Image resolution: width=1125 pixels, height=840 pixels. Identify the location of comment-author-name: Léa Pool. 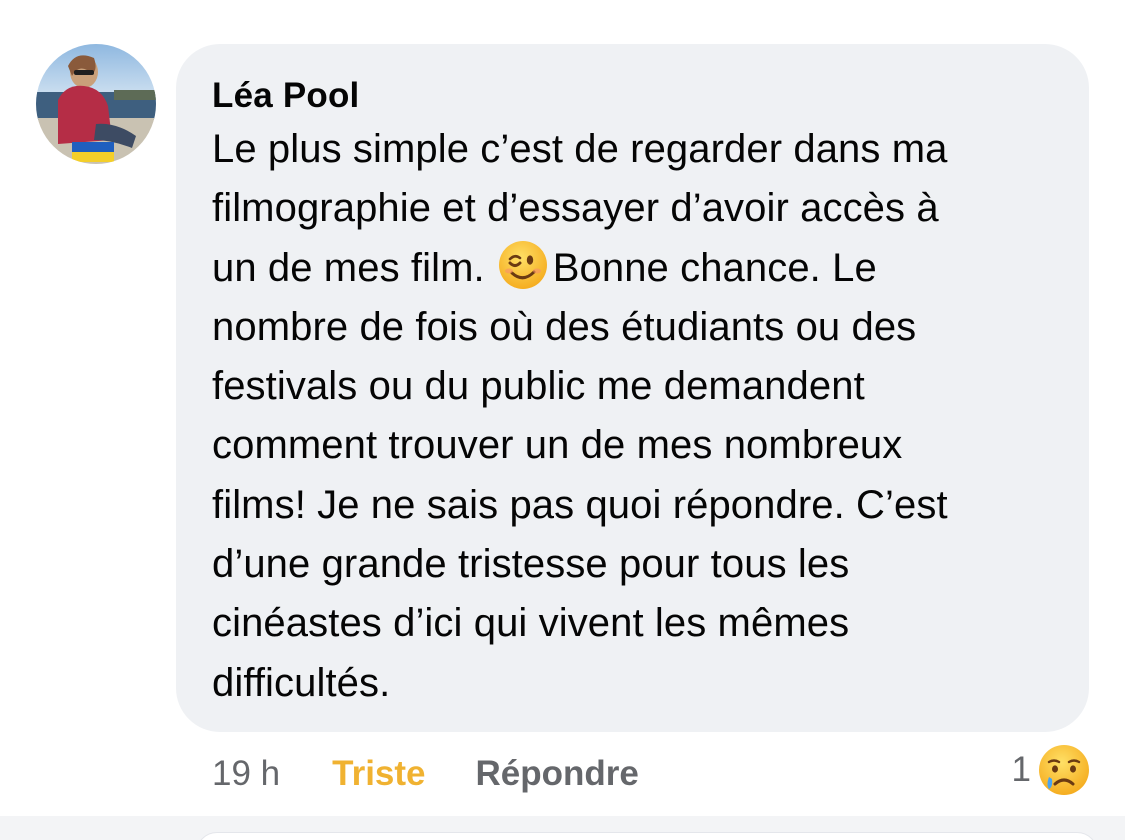
(633, 96).